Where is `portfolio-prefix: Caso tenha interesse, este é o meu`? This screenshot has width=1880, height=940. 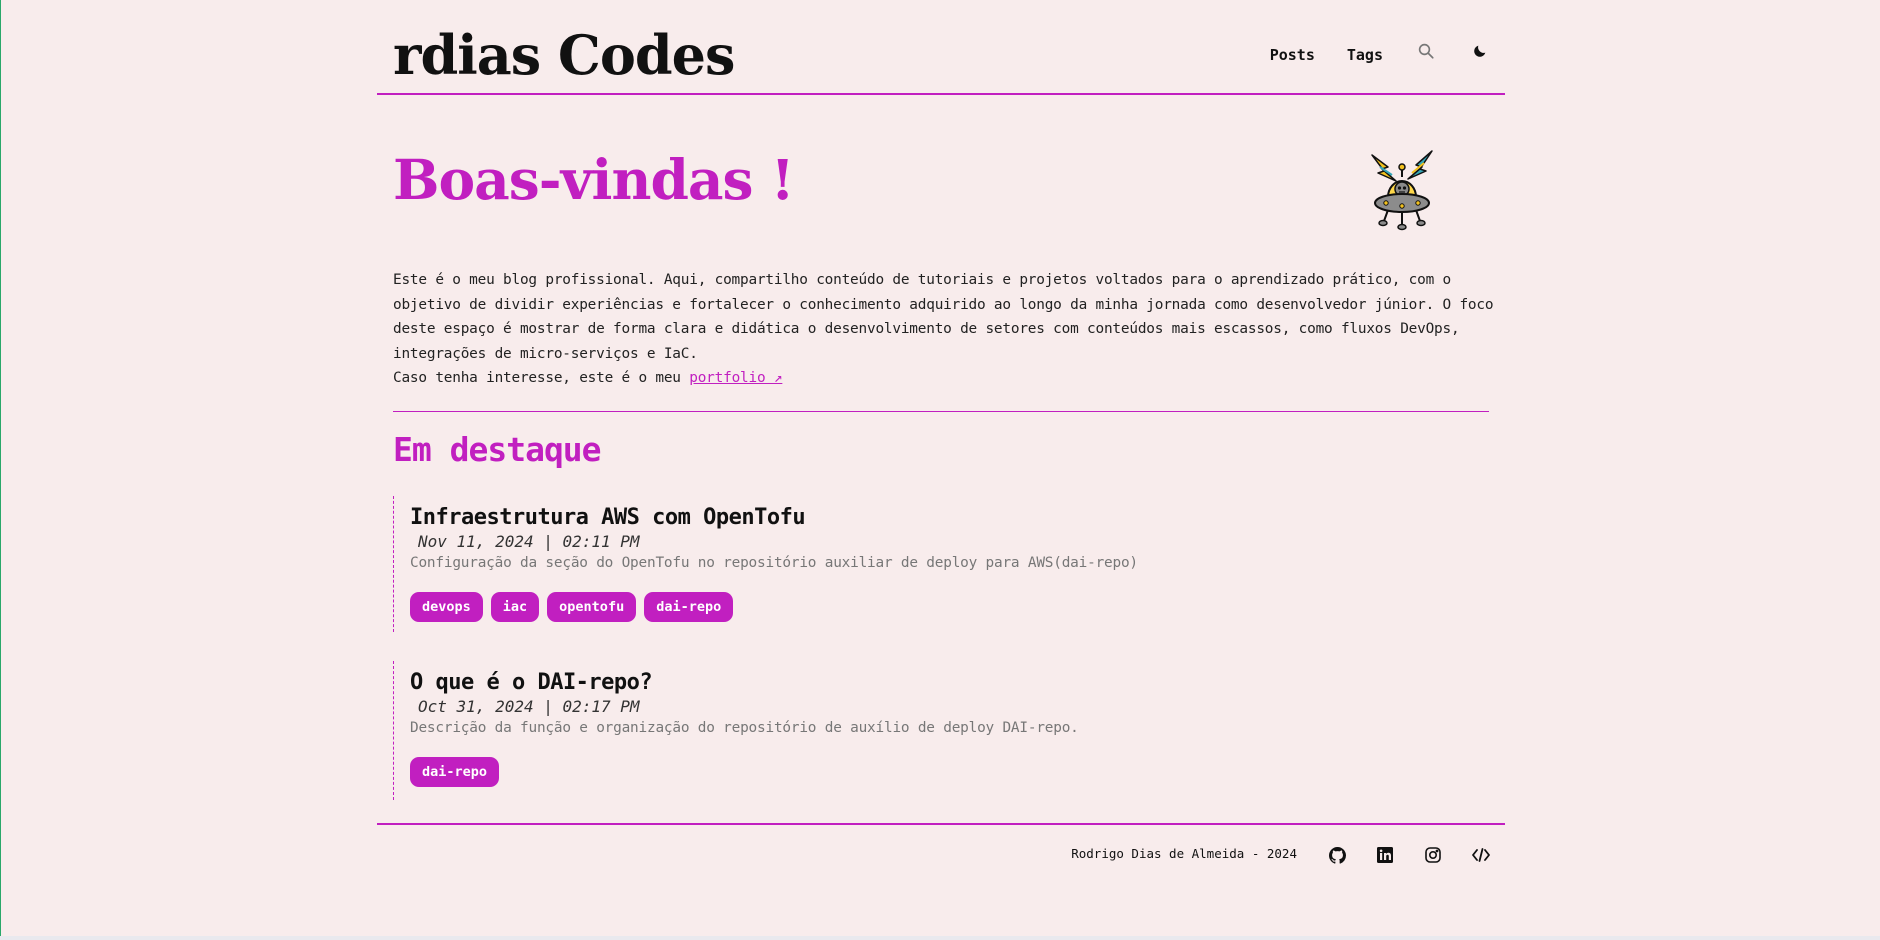
portfolio-prefix: Caso tenha interesse, este é o meu is located at coordinates (541, 378).